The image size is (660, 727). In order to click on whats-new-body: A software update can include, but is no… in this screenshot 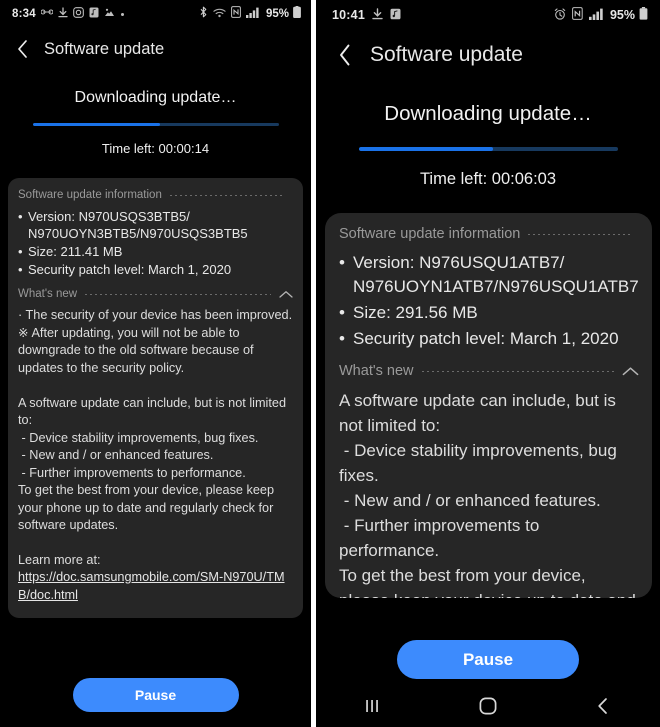, I will do `click(487, 494)`.